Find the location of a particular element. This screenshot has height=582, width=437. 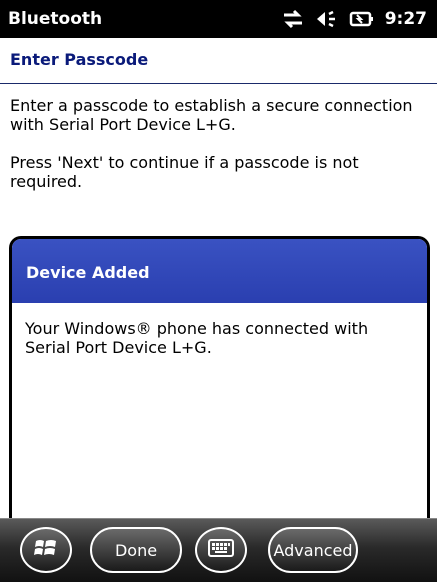

start-button is located at coordinates (46, 550).